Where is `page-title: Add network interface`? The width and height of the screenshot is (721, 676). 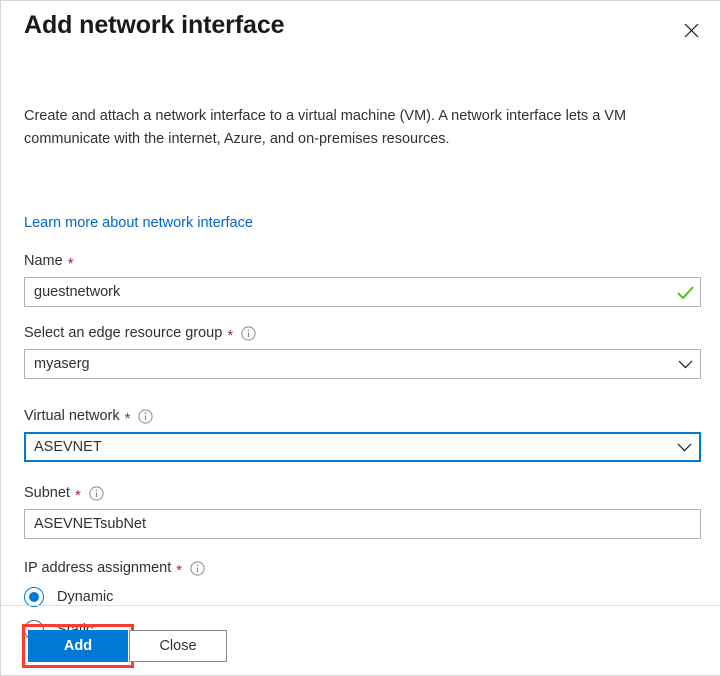
page-title: Add network interface is located at coordinates (154, 25).